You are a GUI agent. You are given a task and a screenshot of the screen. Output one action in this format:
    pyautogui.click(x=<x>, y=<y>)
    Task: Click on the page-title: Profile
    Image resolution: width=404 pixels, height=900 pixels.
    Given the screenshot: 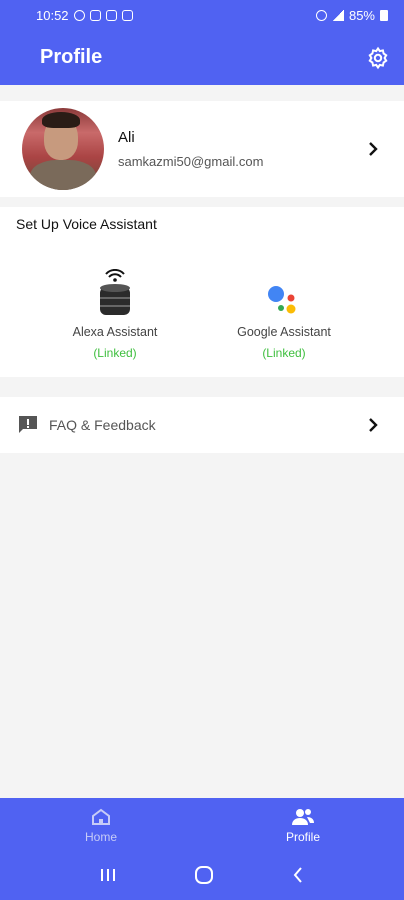 What is the action you would take?
    pyautogui.click(x=71, y=57)
    